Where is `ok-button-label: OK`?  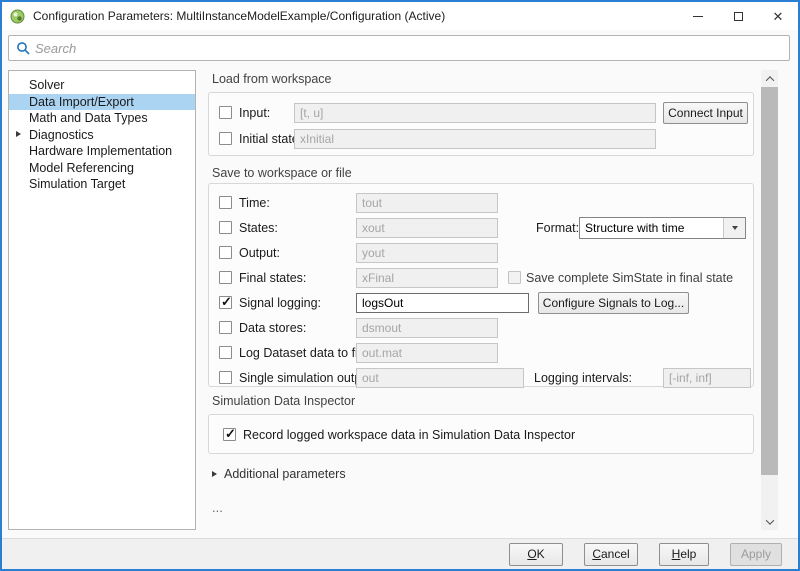
ok-button-label: OK is located at coordinates (536, 554).